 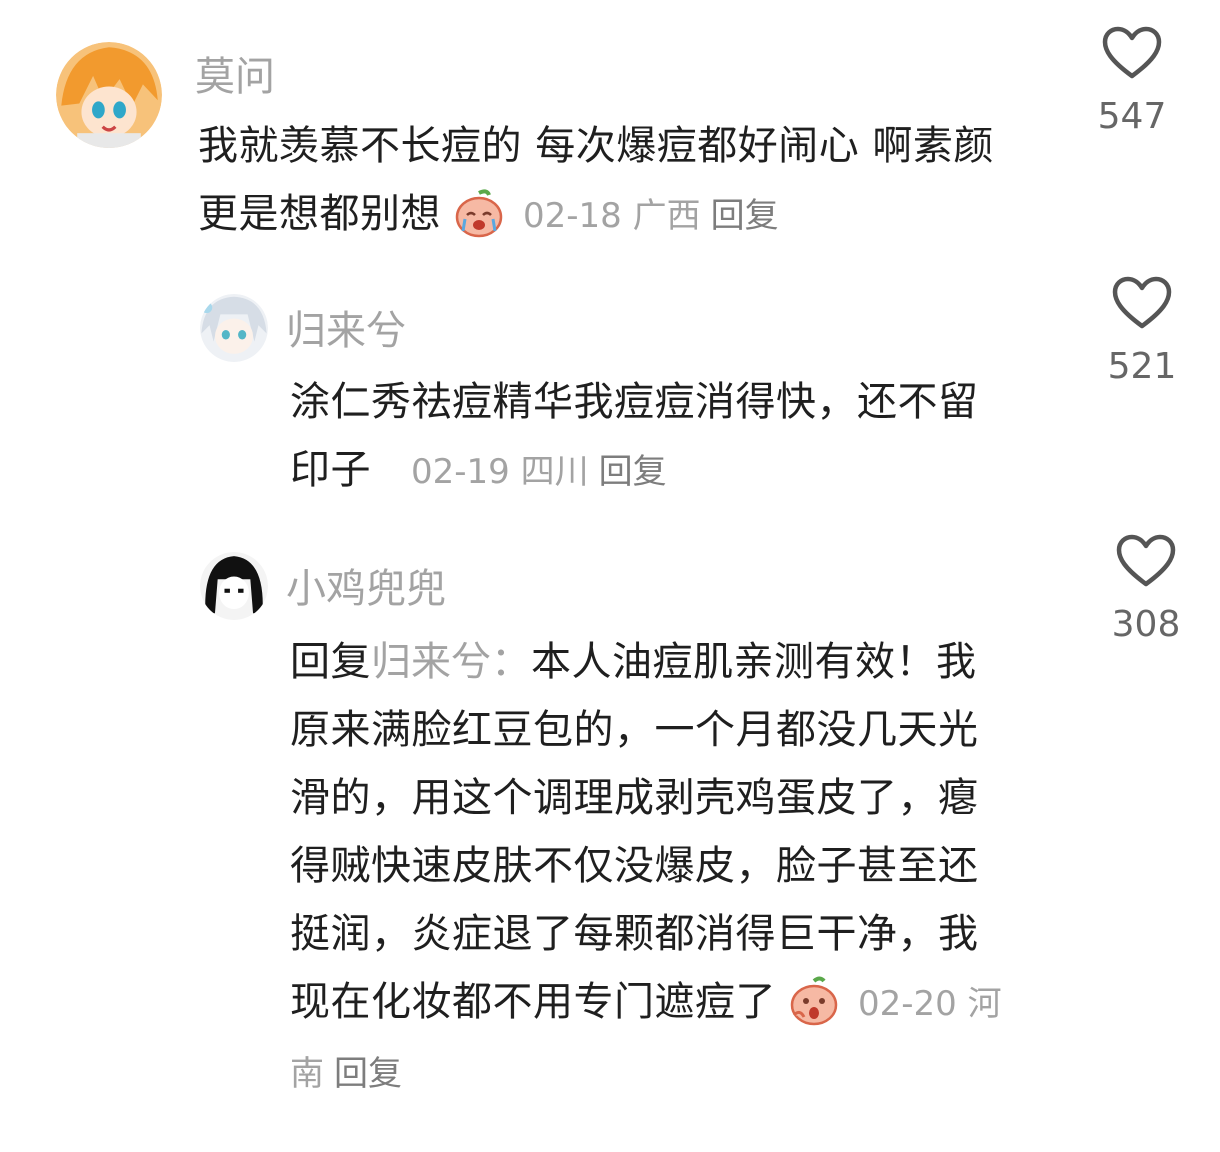 I want to click on comment-username: 莫问, so click(x=235, y=73).